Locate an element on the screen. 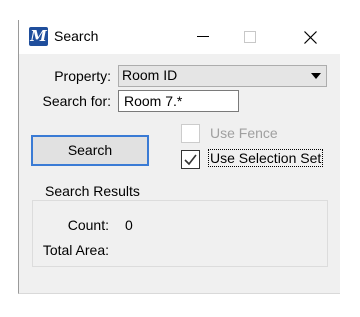  search-results-title: Search Results is located at coordinates (92, 191).